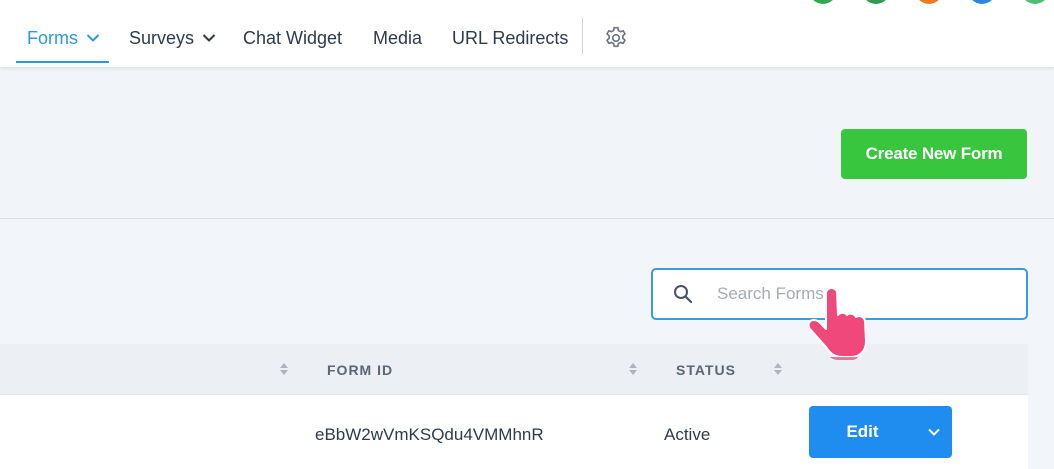  I want to click on edit-dropdown-toggle, so click(934, 432).